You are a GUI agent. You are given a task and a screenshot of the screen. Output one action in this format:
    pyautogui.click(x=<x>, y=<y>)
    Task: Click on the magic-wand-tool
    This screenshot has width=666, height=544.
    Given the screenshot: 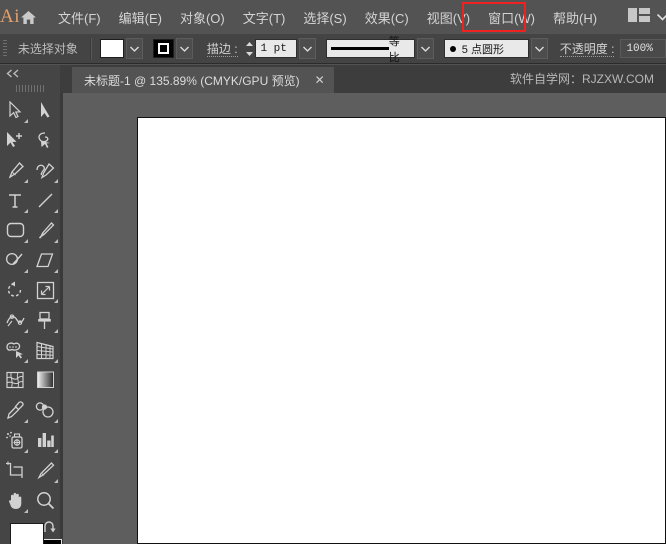 What is the action you would take?
    pyautogui.click(x=15, y=140)
    